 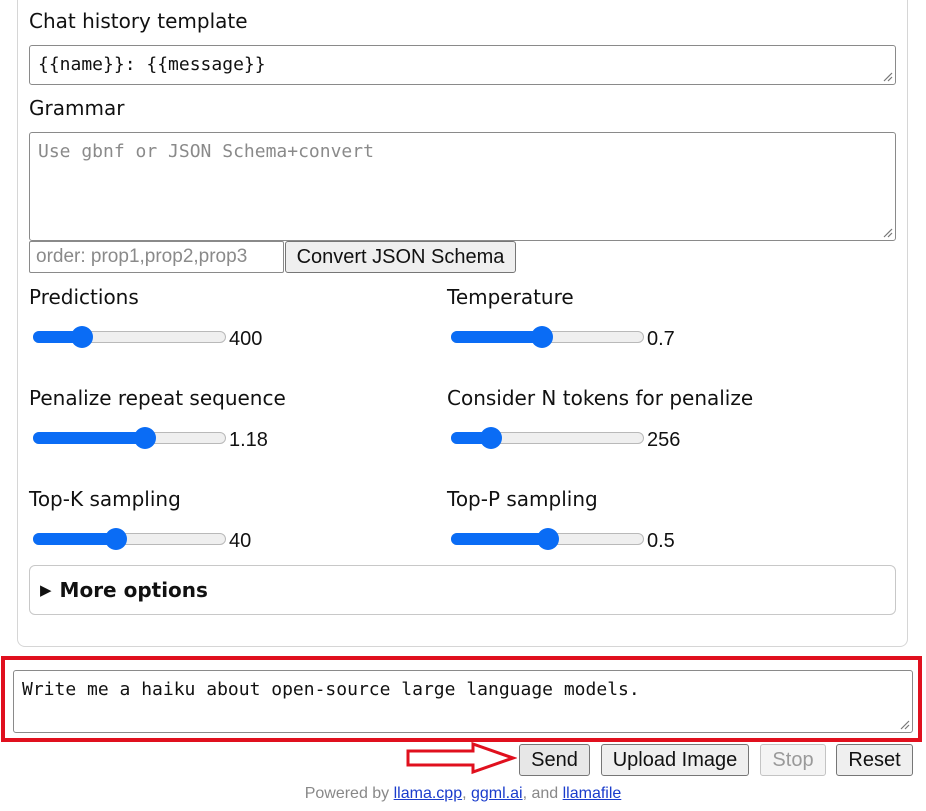 I want to click on upload-image-button: Upload Image, so click(x=675, y=760).